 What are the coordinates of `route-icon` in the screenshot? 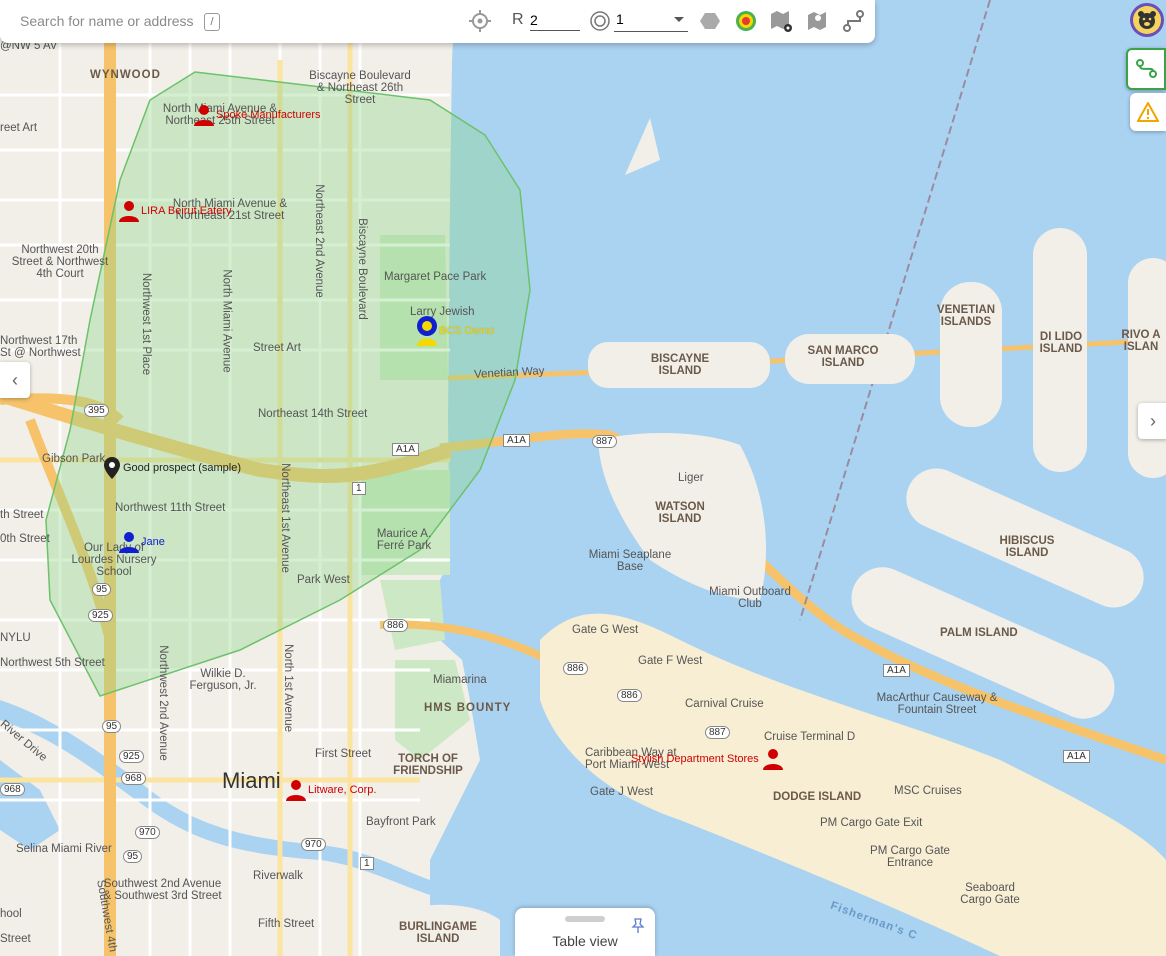 It's located at (854, 21).